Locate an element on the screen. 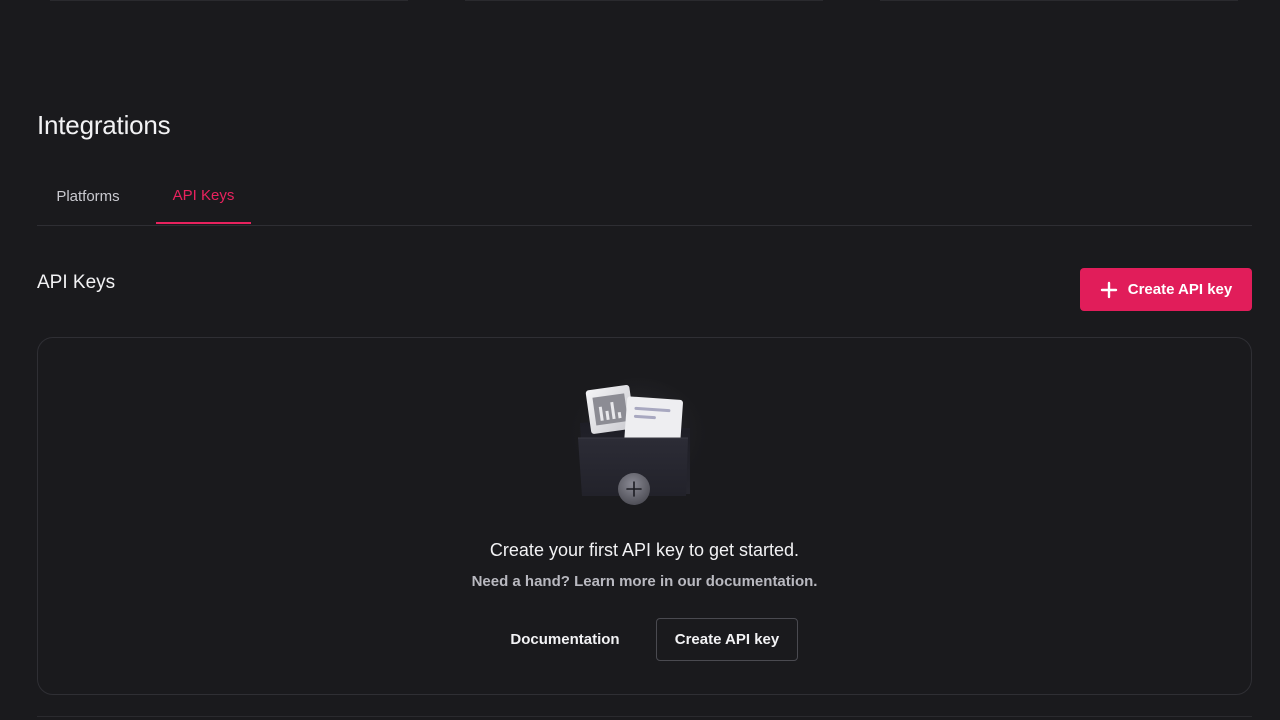 This screenshot has width=1280, height=720. top-divider-middle is located at coordinates (644, 0).